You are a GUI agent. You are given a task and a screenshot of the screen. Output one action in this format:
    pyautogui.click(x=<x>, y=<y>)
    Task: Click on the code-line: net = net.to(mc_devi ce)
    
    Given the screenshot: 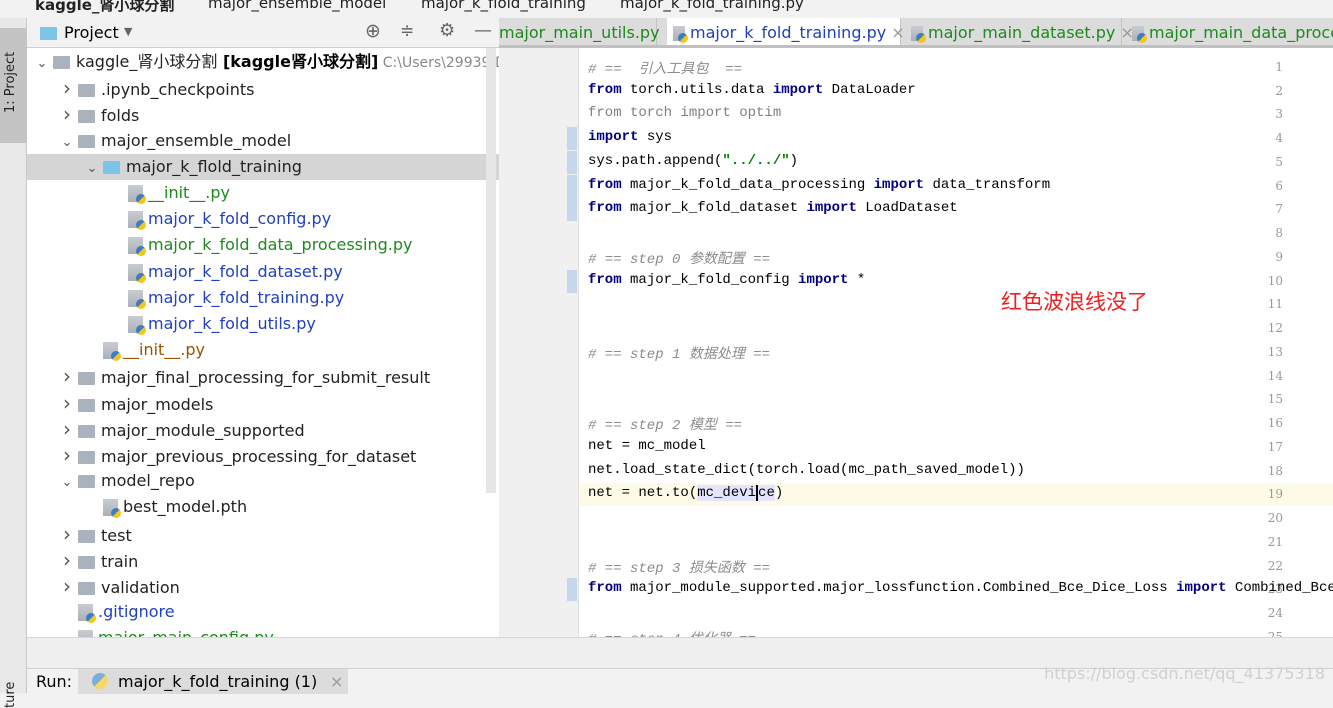 What is the action you would take?
    pyautogui.click(x=685, y=493)
    